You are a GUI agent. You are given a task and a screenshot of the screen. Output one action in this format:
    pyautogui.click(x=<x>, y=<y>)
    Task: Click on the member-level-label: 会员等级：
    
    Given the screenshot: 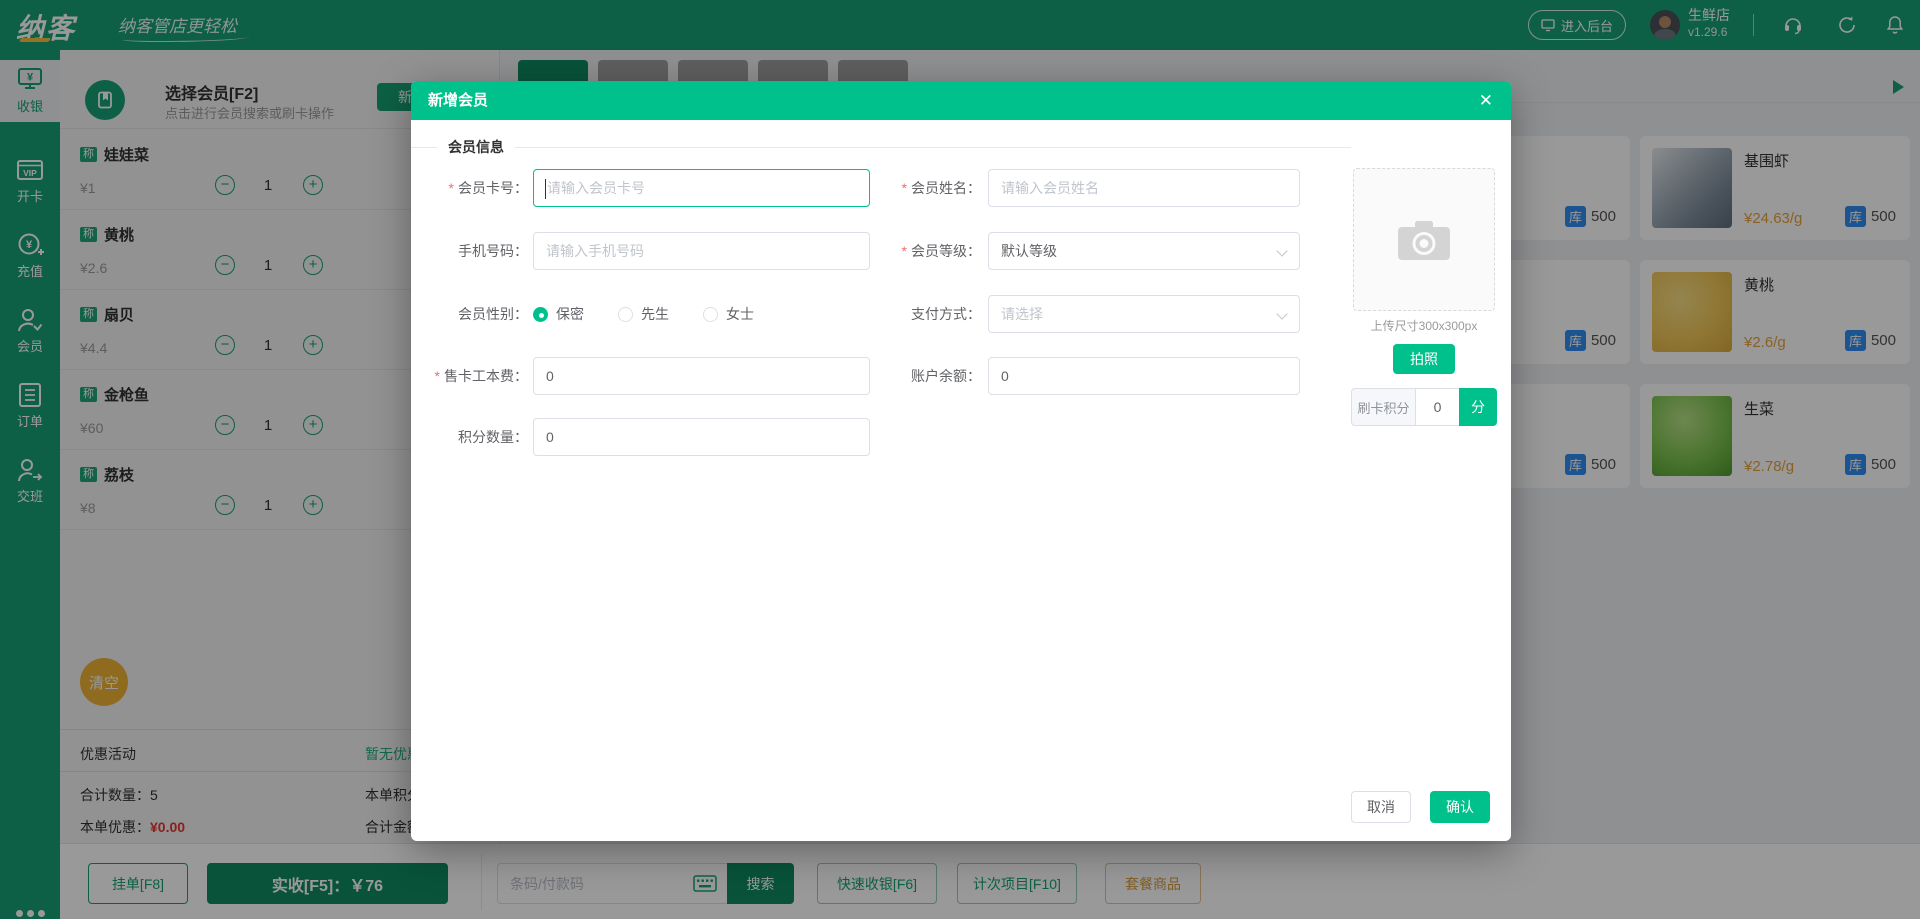 What is the action you would take?
    pyautogui.click(x=906, y=251)
    